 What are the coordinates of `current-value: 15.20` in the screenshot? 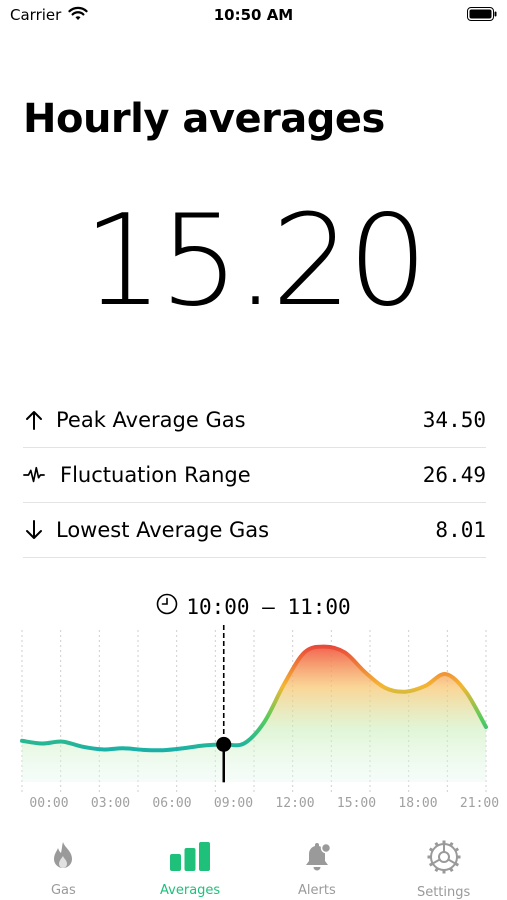 It's located at (255, 260).